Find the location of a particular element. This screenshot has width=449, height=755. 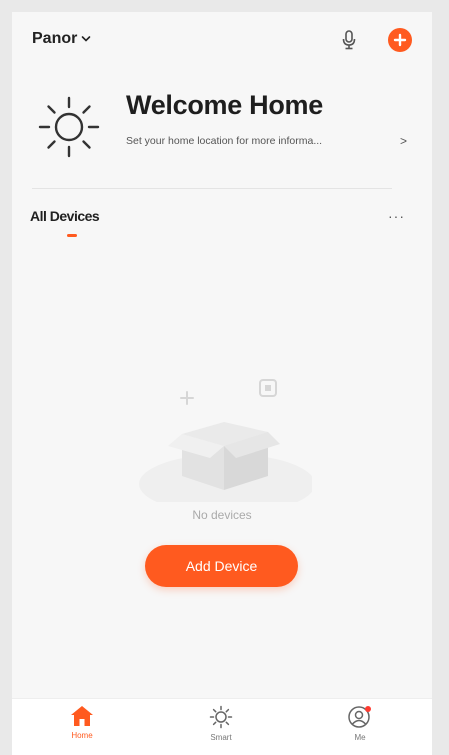

top-bar: Panor is located at coordinates (222, 40).